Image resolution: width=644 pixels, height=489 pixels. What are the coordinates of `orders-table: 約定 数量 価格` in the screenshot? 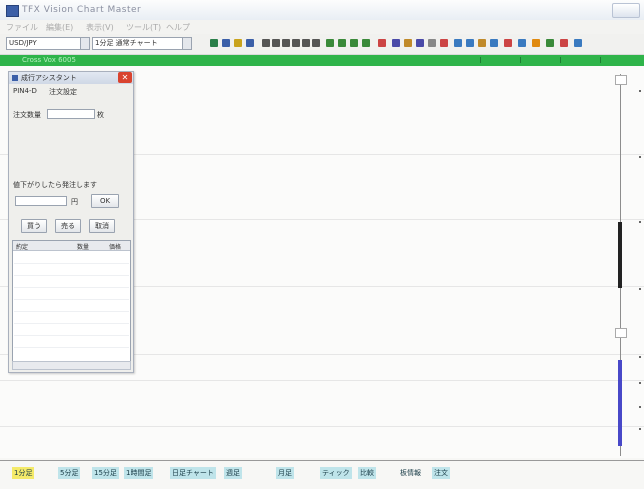 It's located at (71, 304).